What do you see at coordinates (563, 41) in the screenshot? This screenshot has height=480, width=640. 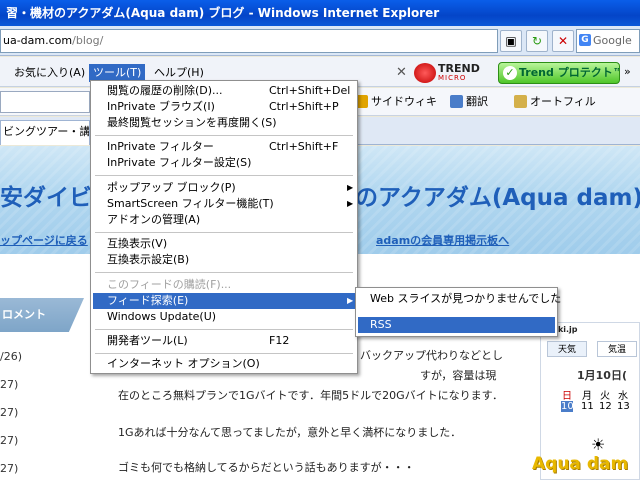 I see `stop-icon: ✕` at bounding box center [563, 41].